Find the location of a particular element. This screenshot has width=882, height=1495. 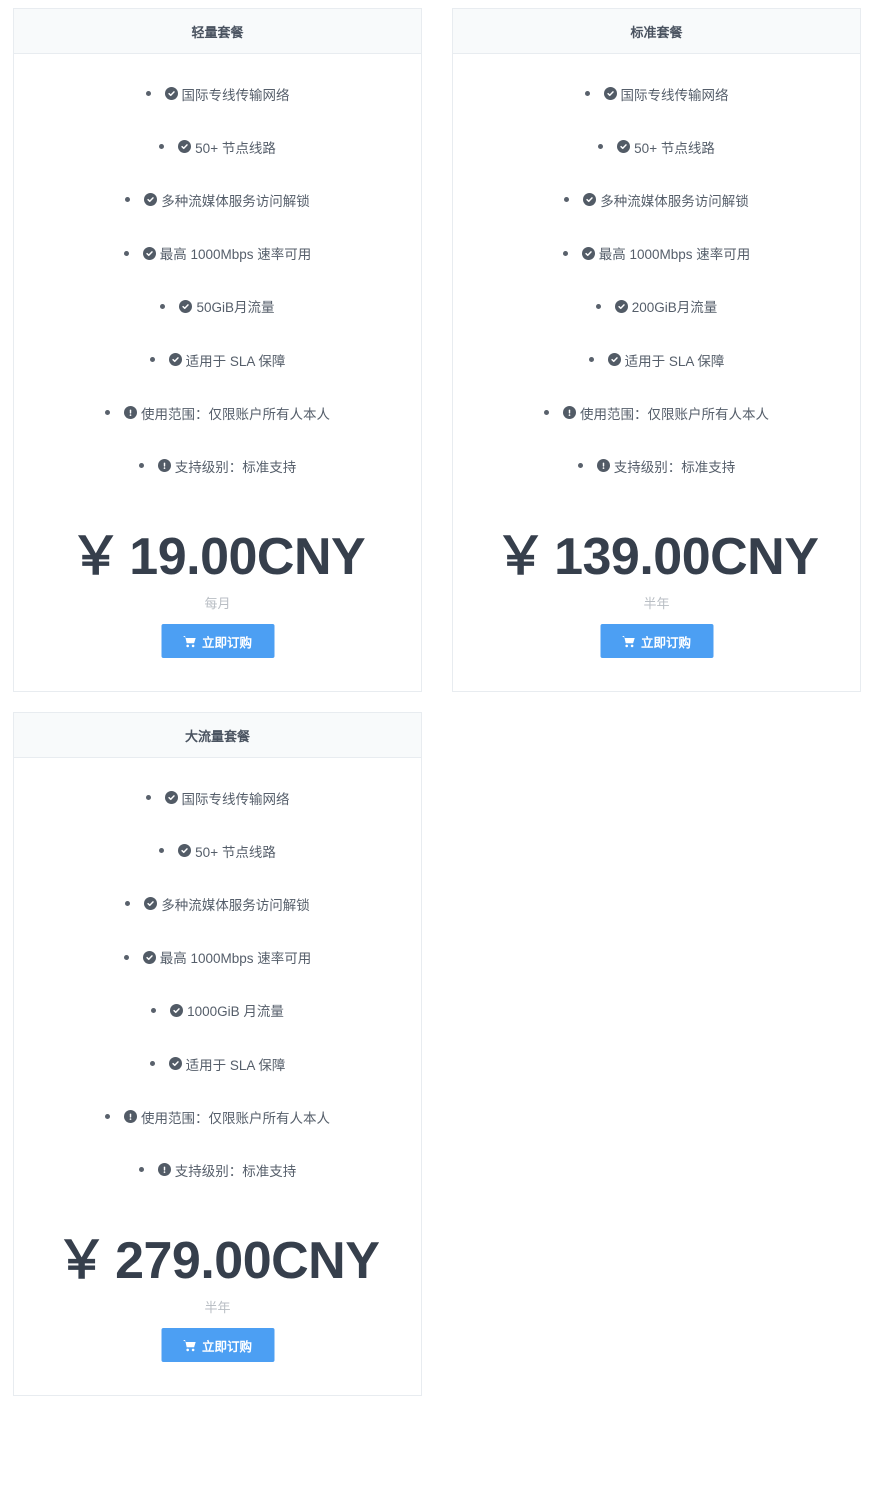

feature-text: 200GiB月流量 is located at coordinates (674, 308).